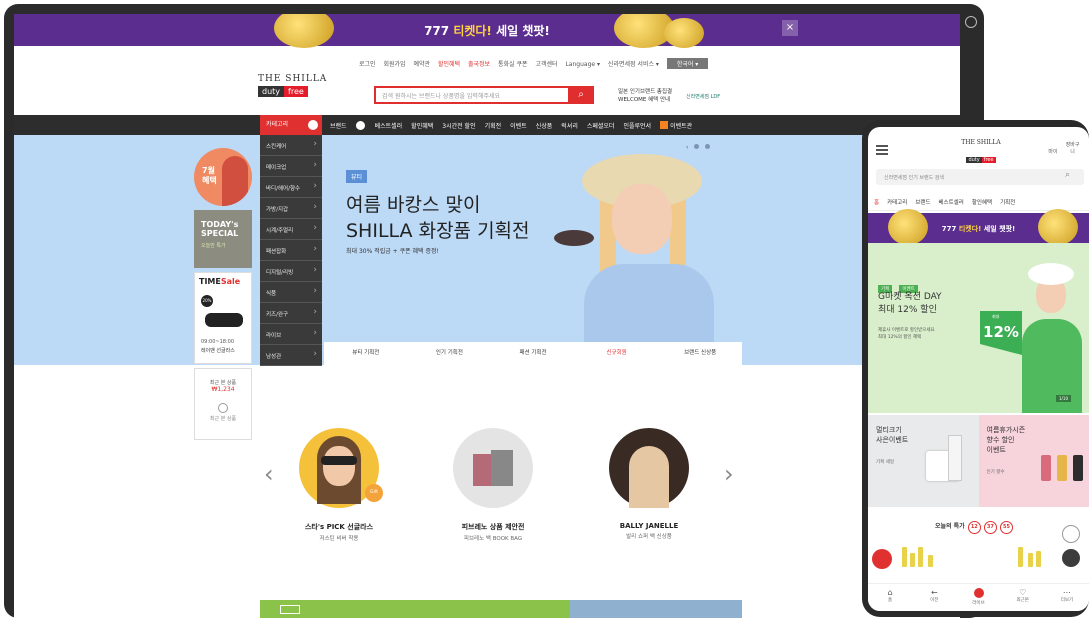 This screenshot has width=1089, height=619. I want to click on hamburger-menu-icon, so click(882, 150).